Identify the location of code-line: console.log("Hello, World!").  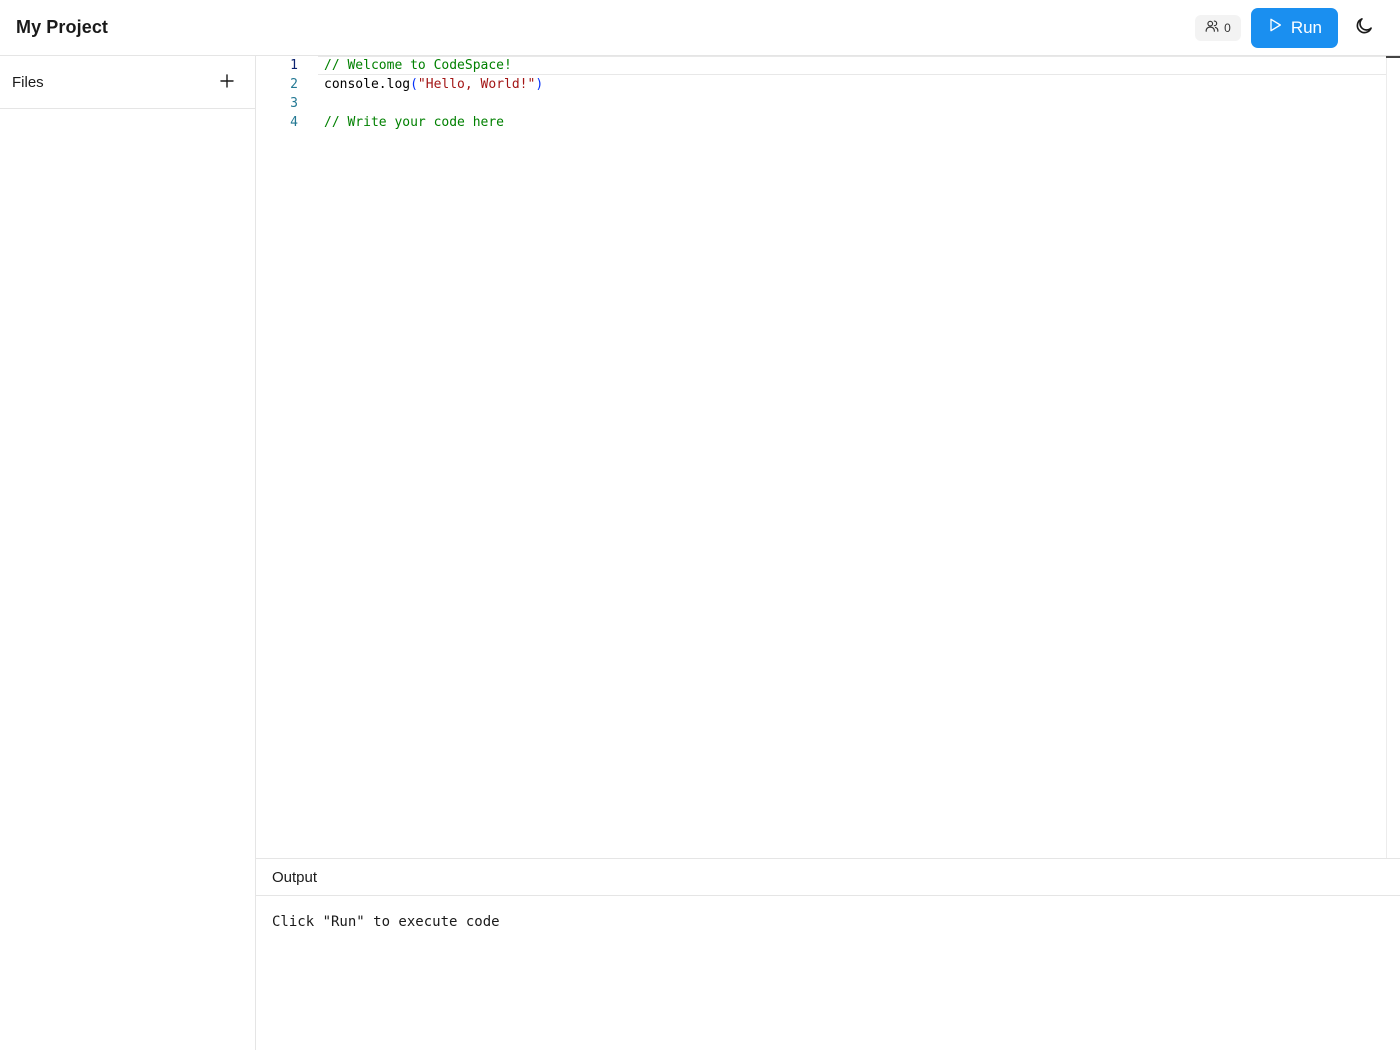
(433, 84).